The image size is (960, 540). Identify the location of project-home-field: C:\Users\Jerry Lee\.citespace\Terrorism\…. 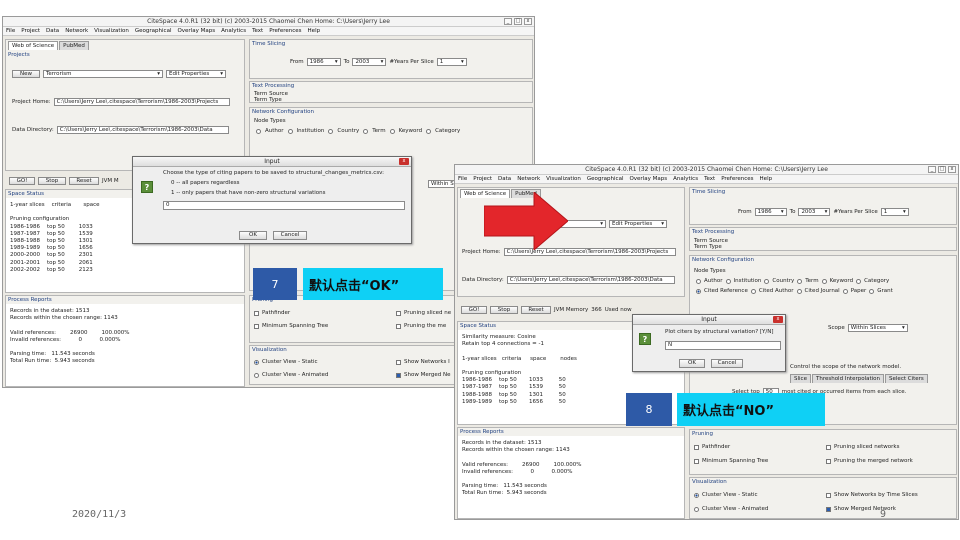
(141, 102).